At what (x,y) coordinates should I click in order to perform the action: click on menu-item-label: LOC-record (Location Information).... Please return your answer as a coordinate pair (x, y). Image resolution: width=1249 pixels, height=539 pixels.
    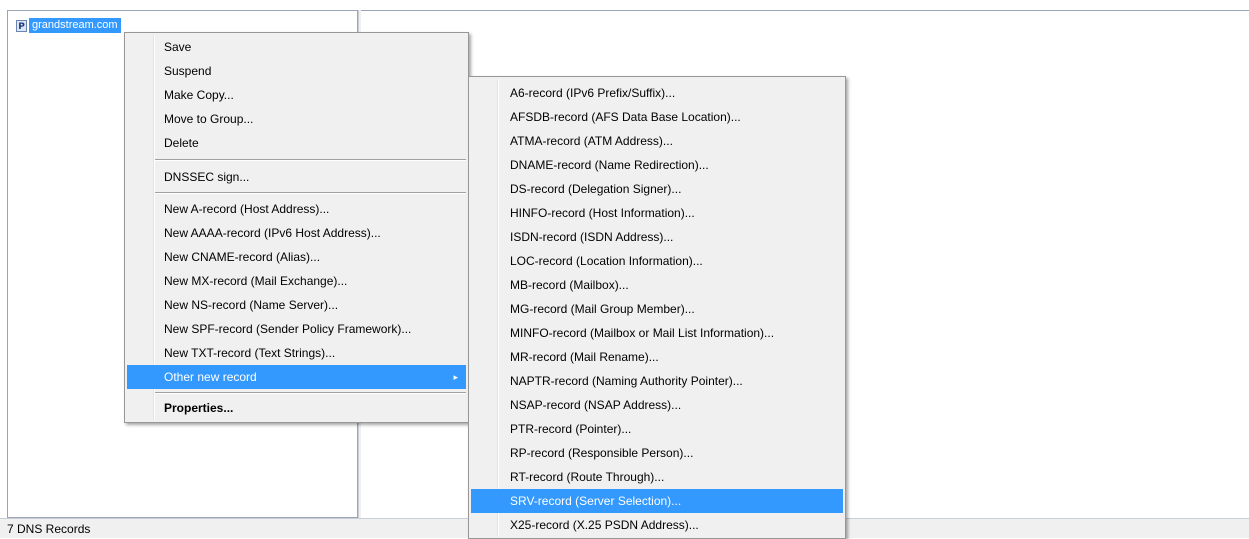
    Looking at the image, I should click on (606, 261).